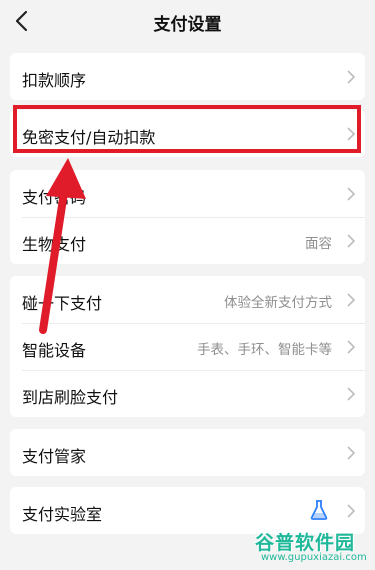  I want to click on menu-item-label: 支付实验室, so click(62, 514).